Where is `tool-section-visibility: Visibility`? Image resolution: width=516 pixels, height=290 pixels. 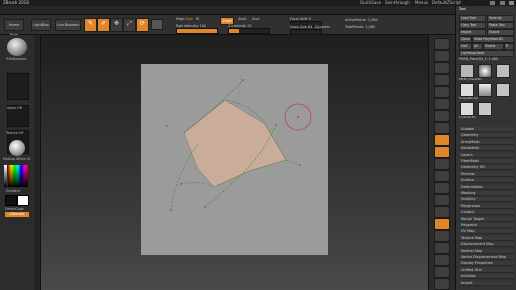 tool-section-visibility: Visibility is located at coordinates (486, 200).